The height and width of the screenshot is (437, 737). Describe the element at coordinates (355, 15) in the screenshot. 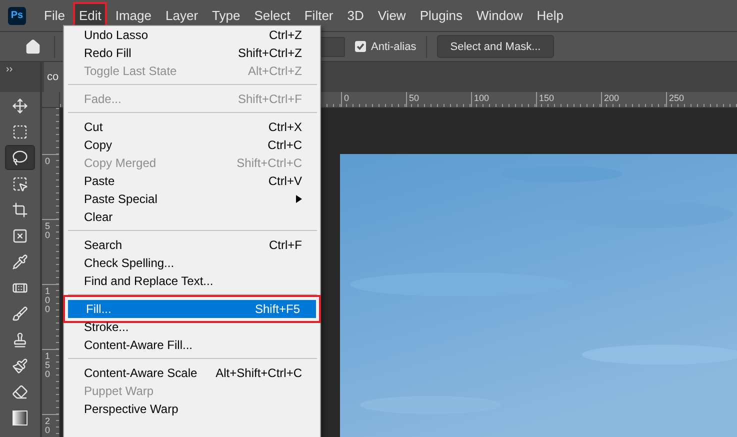

I see `menu-title: 3D` at that location.